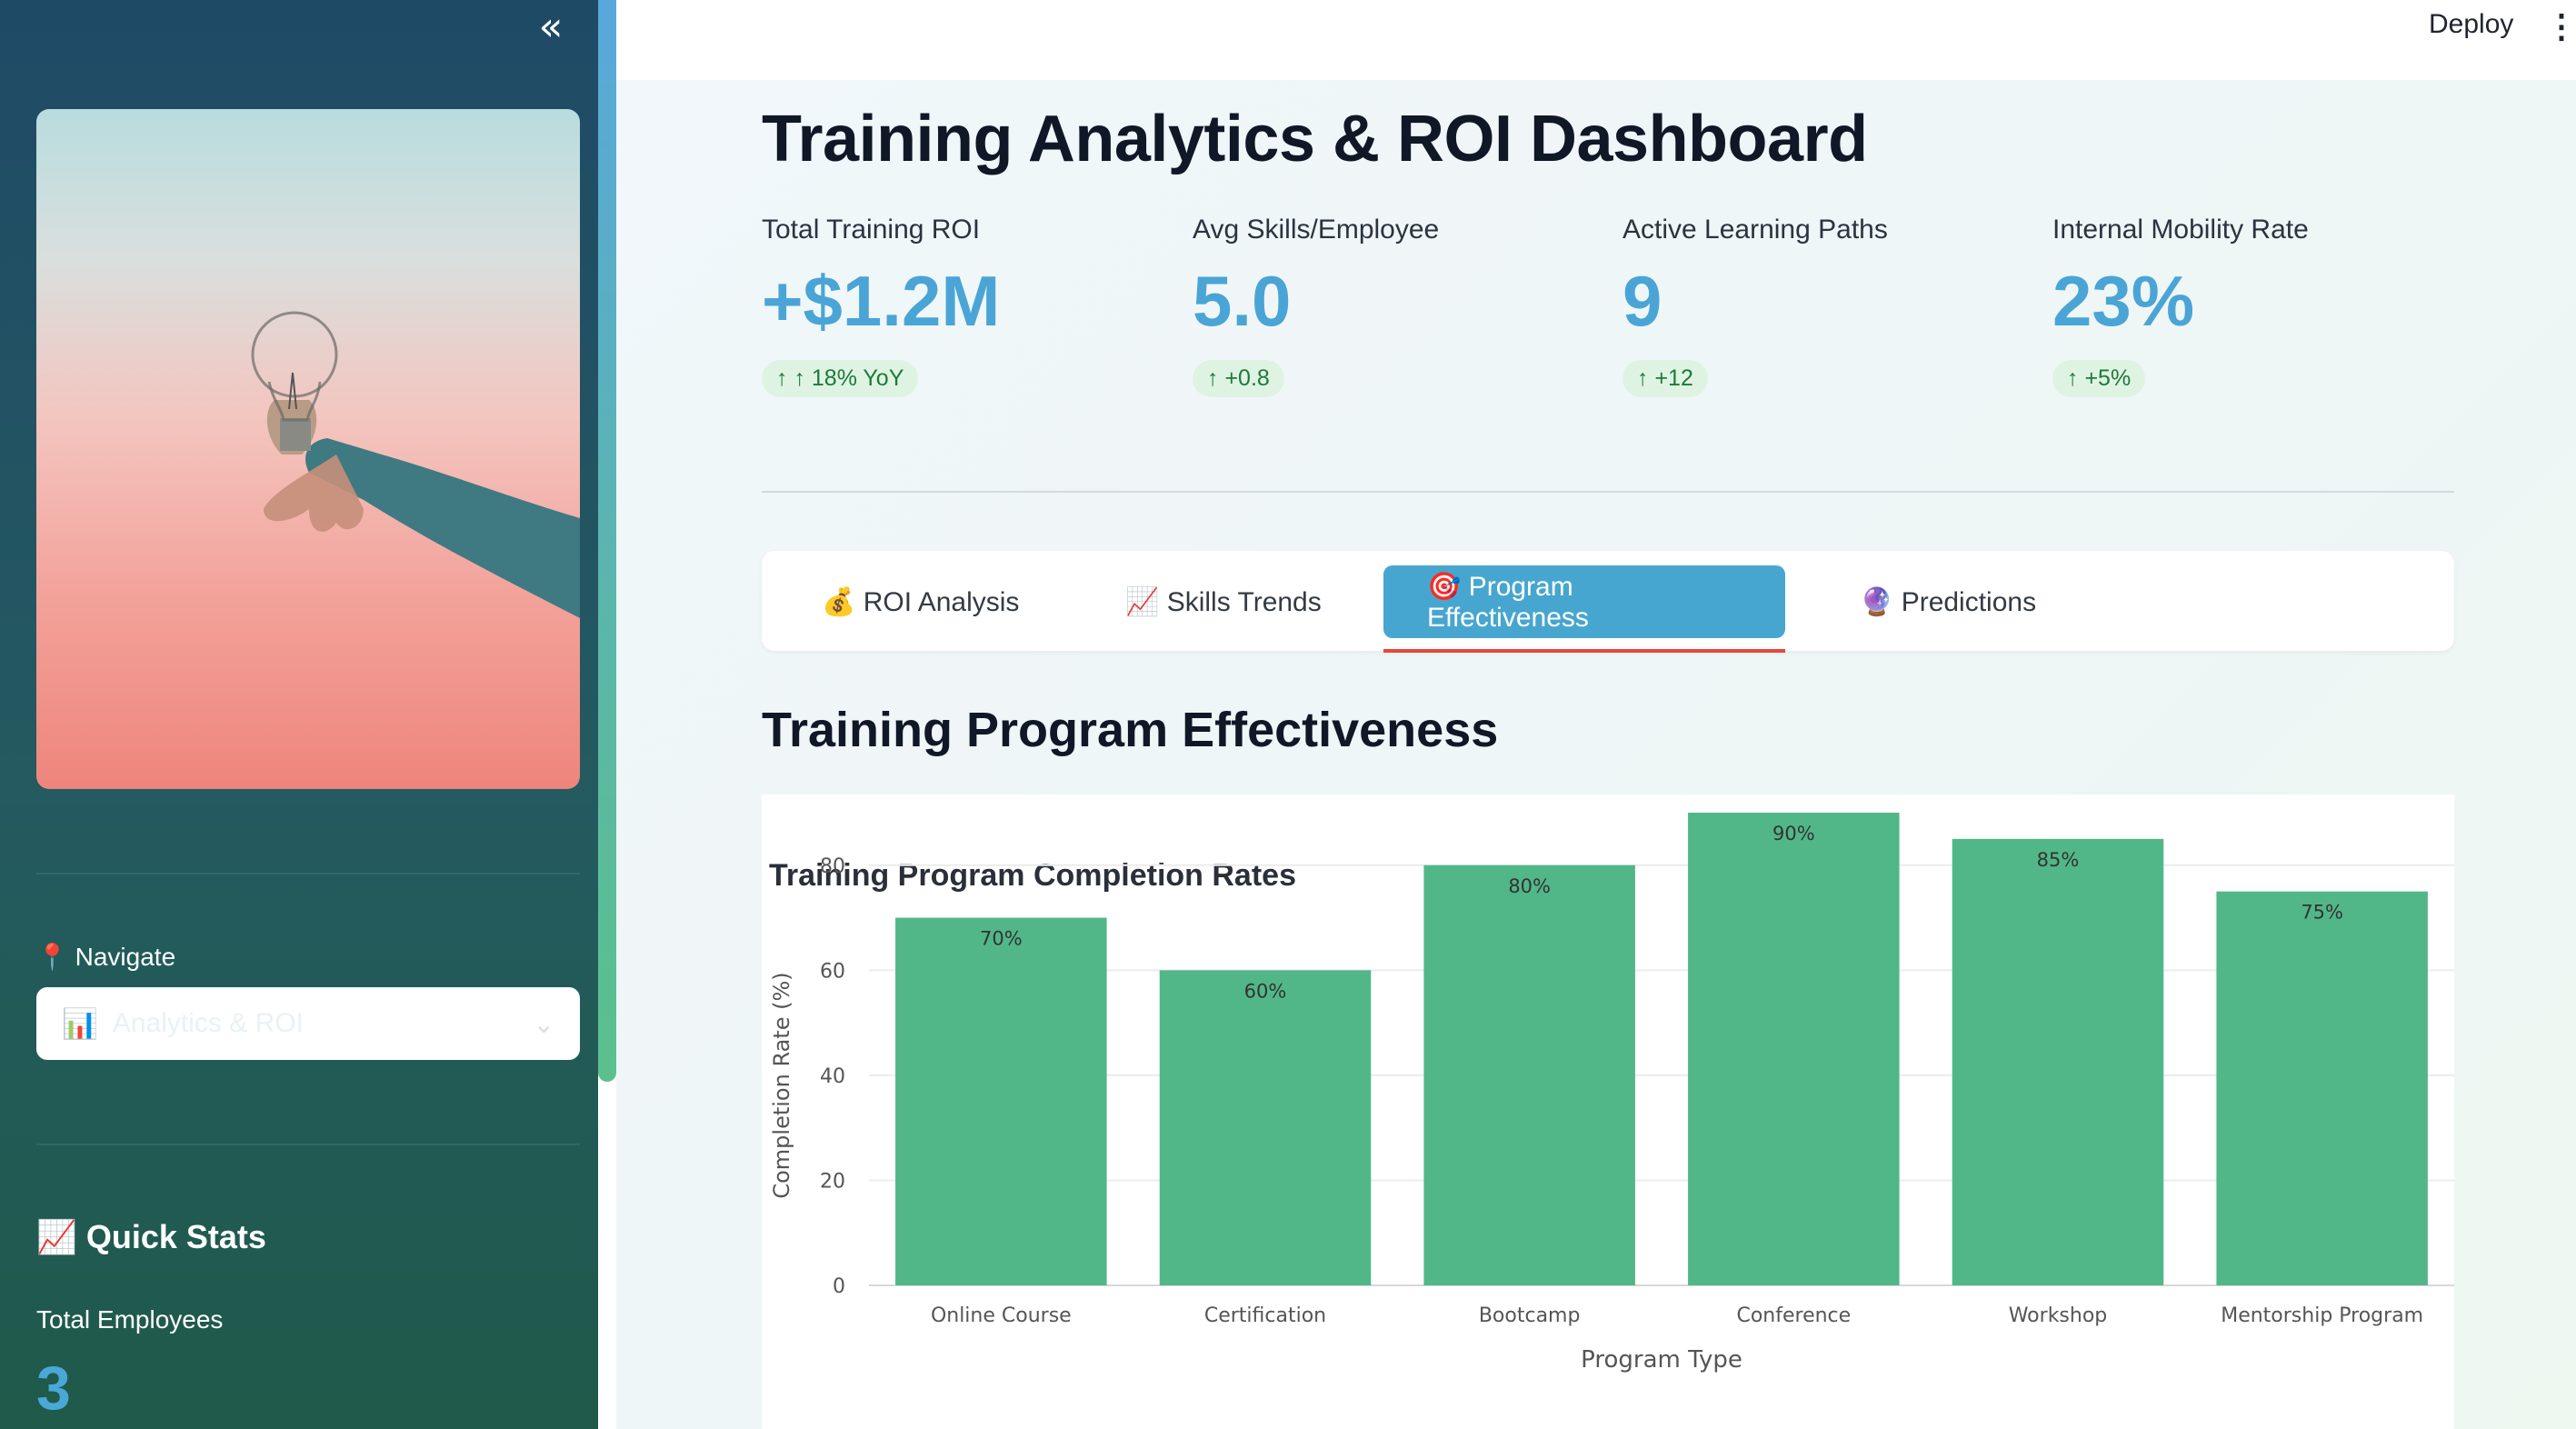 The image size is (2576, 1429). Describe the element at coordinates (832, 972) in the screenshot. I see `y-tick-label: 60` at that location.